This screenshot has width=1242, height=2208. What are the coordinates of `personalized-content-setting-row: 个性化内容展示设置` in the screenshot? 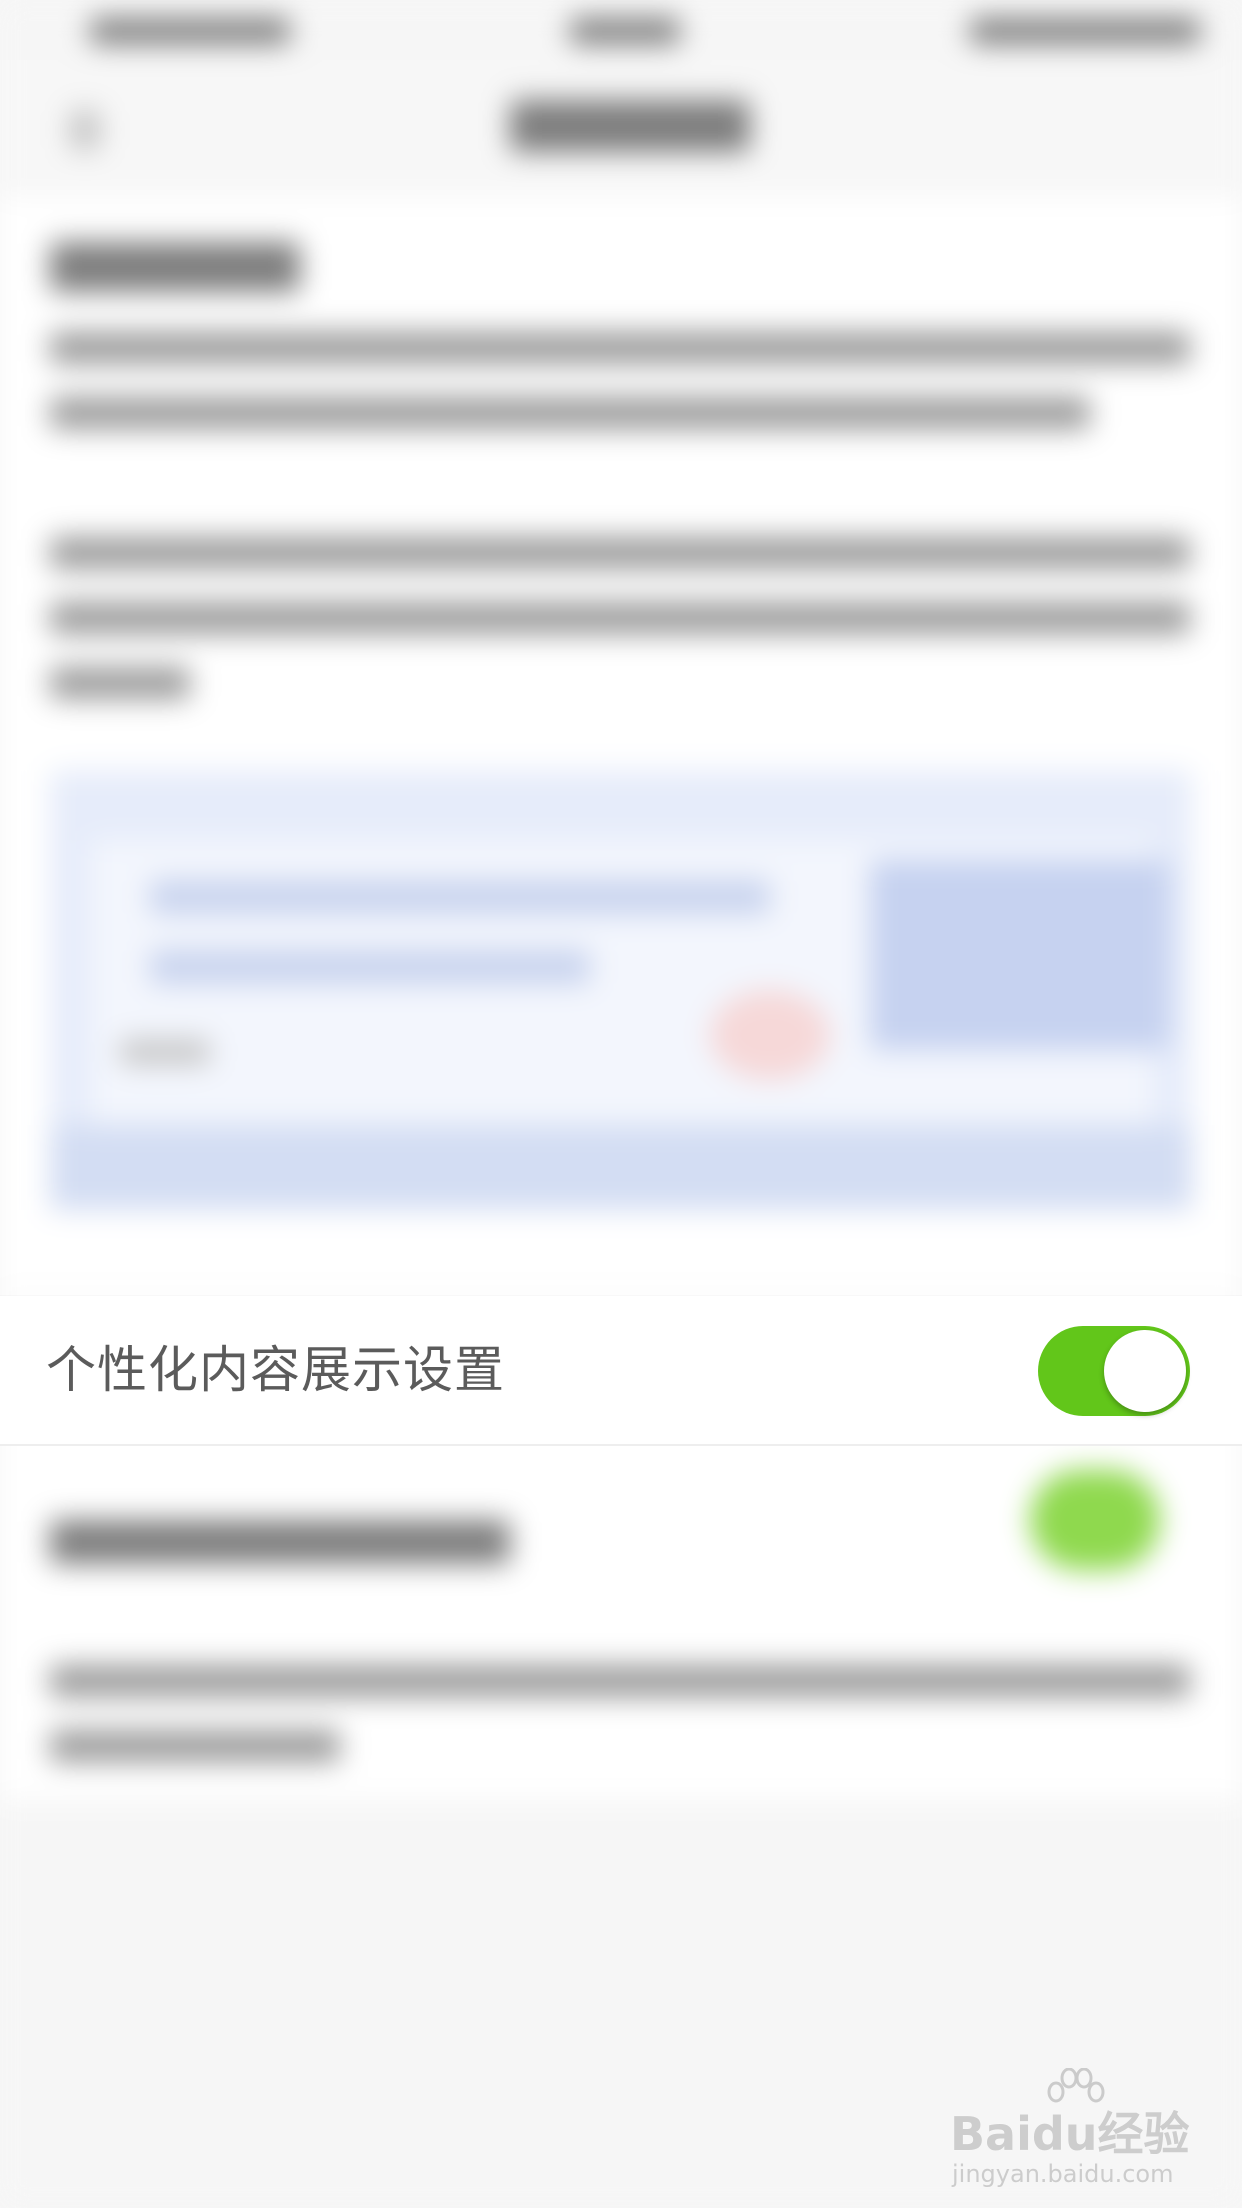 It's located at (621, 1371).